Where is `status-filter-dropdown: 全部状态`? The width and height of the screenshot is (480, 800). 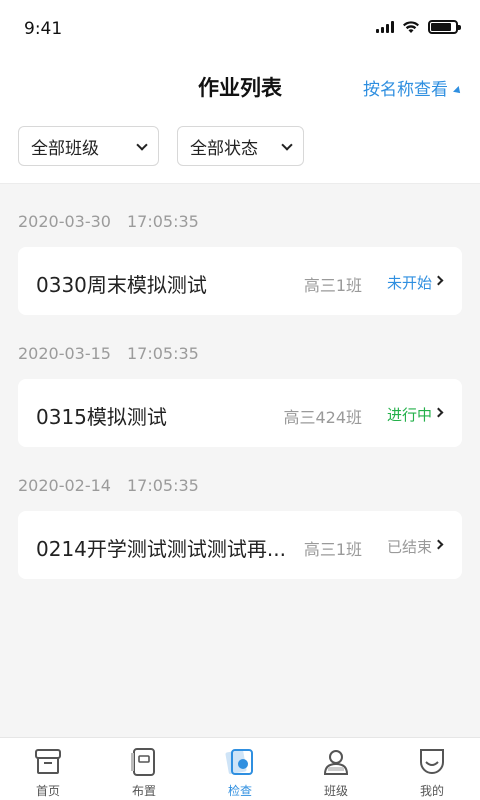
status-filter-dropdown: 全部状态 is located at coordinates (240, 146).